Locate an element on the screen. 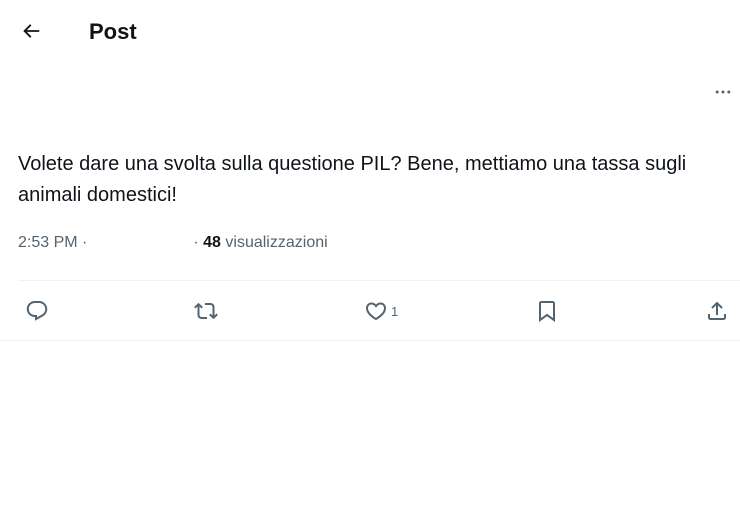 The image size is (740, 520). more-horizontal-icon is located at coordinates (723, 94).